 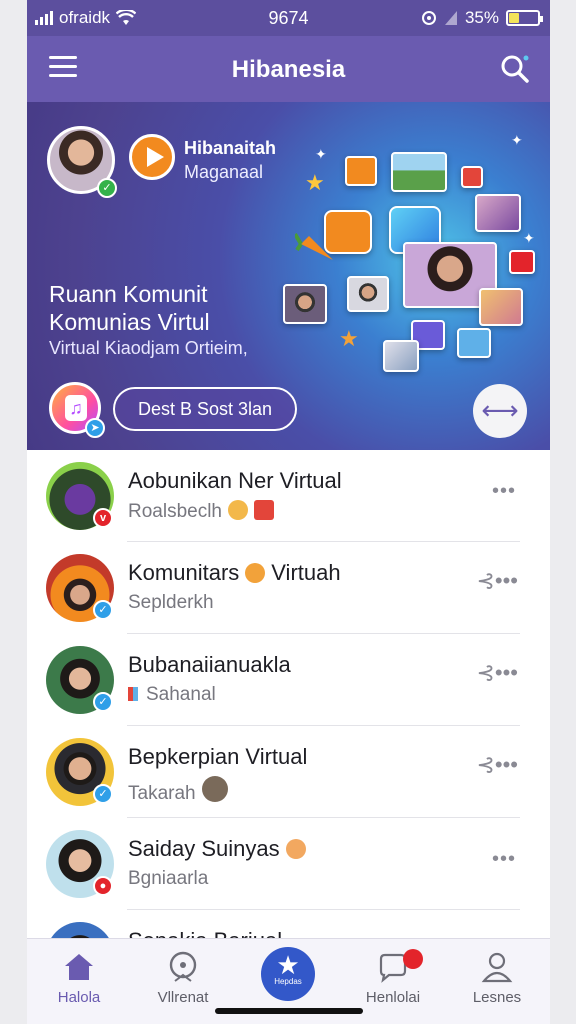 I want to click on tab-profile: Lesnes, so click(x=497, y=981).